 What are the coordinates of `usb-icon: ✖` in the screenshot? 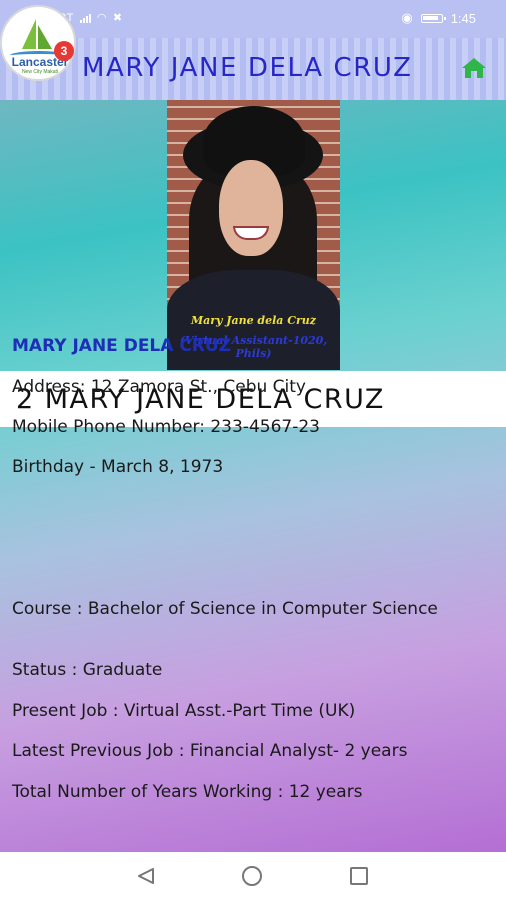 It's located at (117, 18).